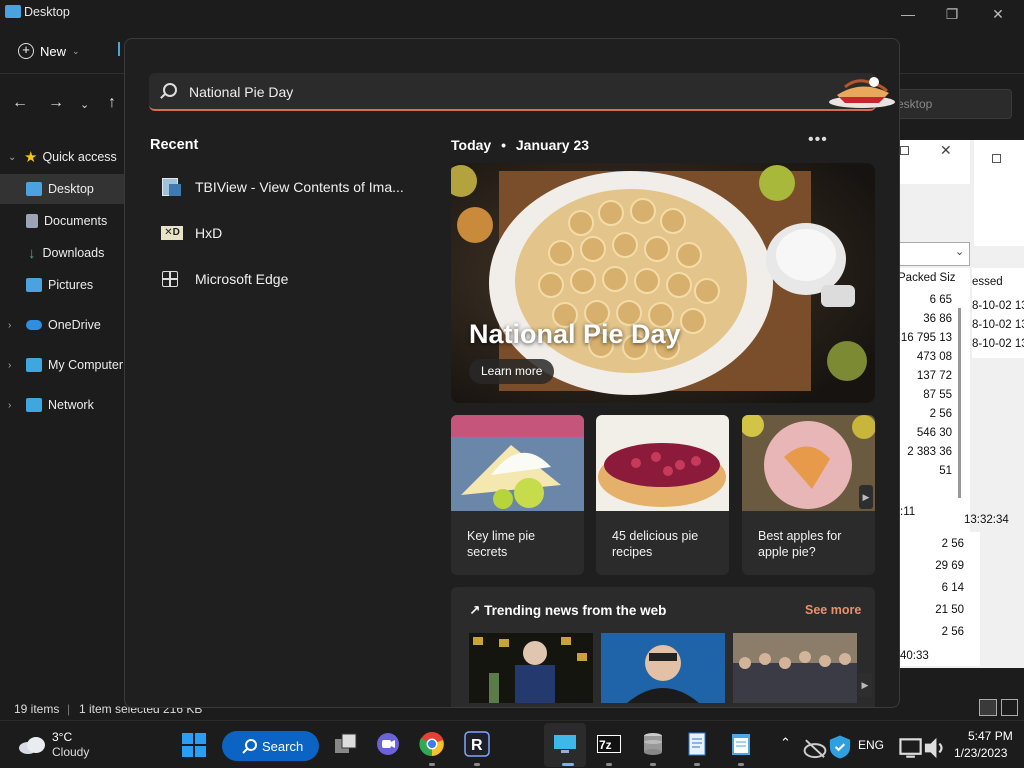  I want to click on packed-size-cell: 2 383 36, so click(929, 452).